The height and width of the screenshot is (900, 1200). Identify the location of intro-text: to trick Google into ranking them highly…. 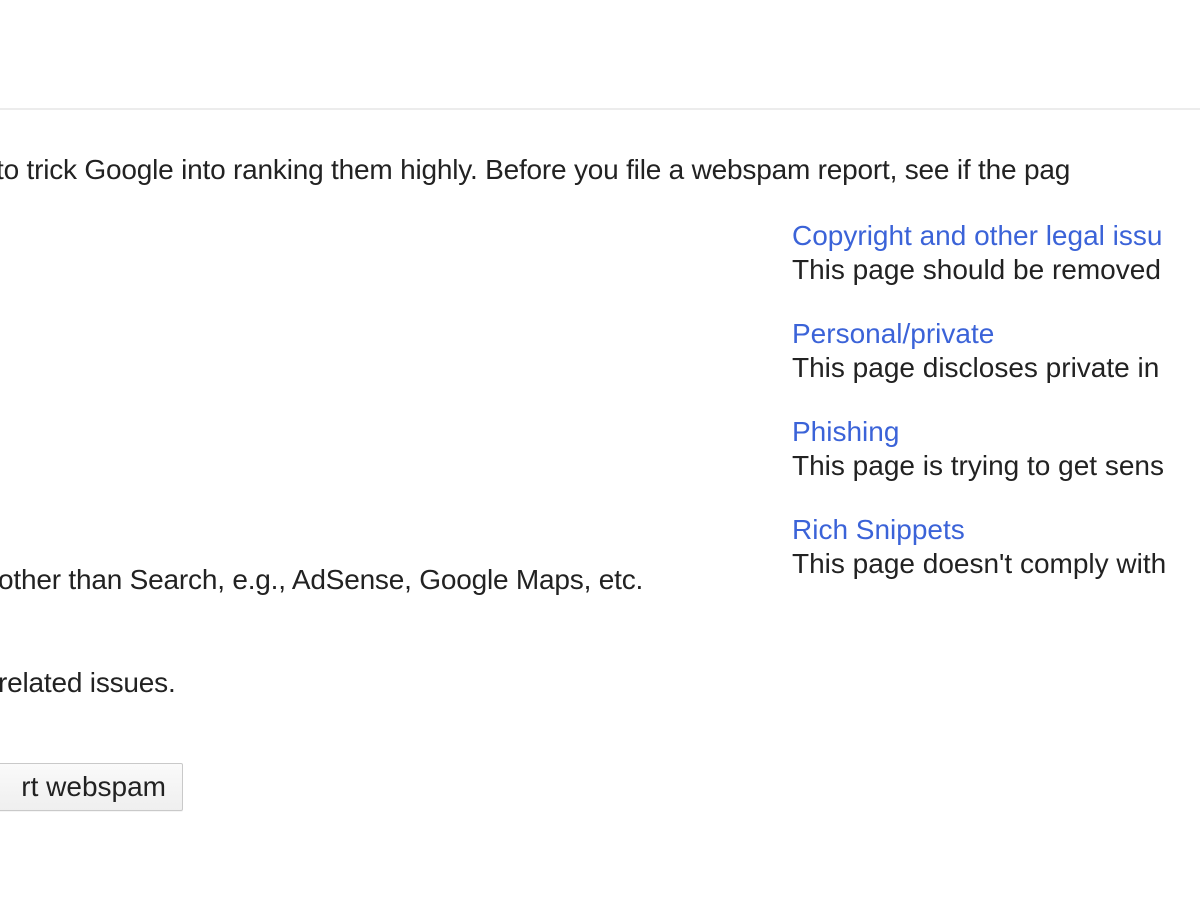
(535, 169).